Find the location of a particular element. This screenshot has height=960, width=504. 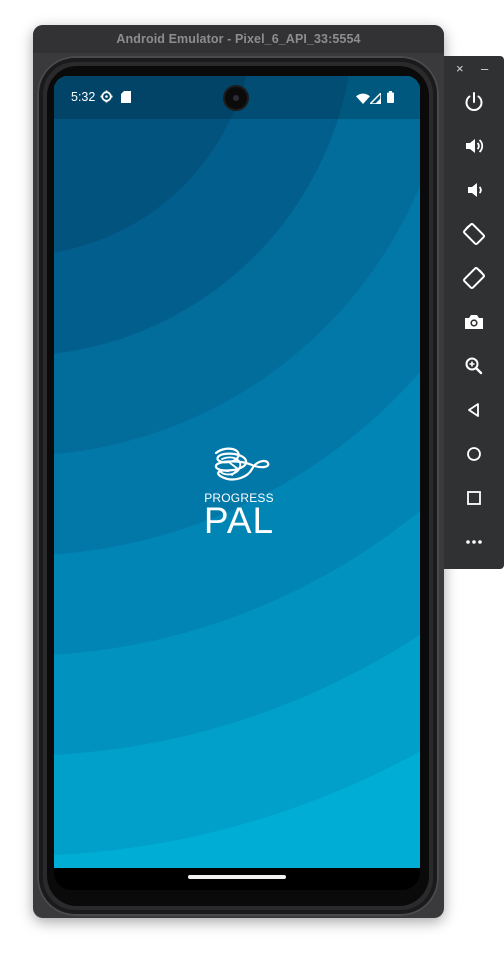

power-button is located at coordinates (474, 102).